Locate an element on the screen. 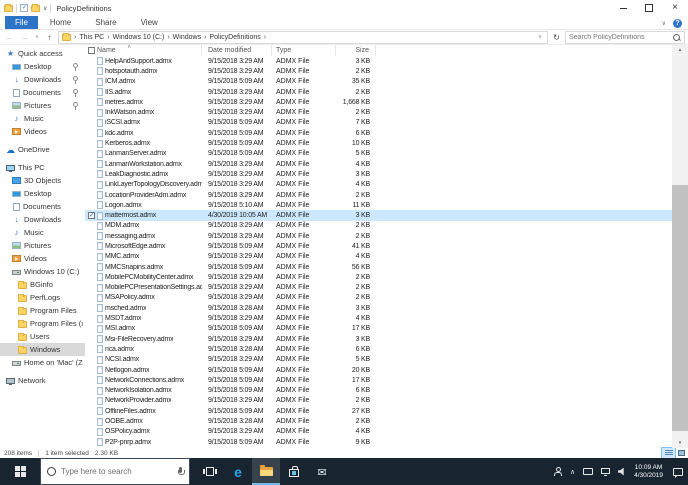  help-icon: ? is located at coordinates (677, 23).